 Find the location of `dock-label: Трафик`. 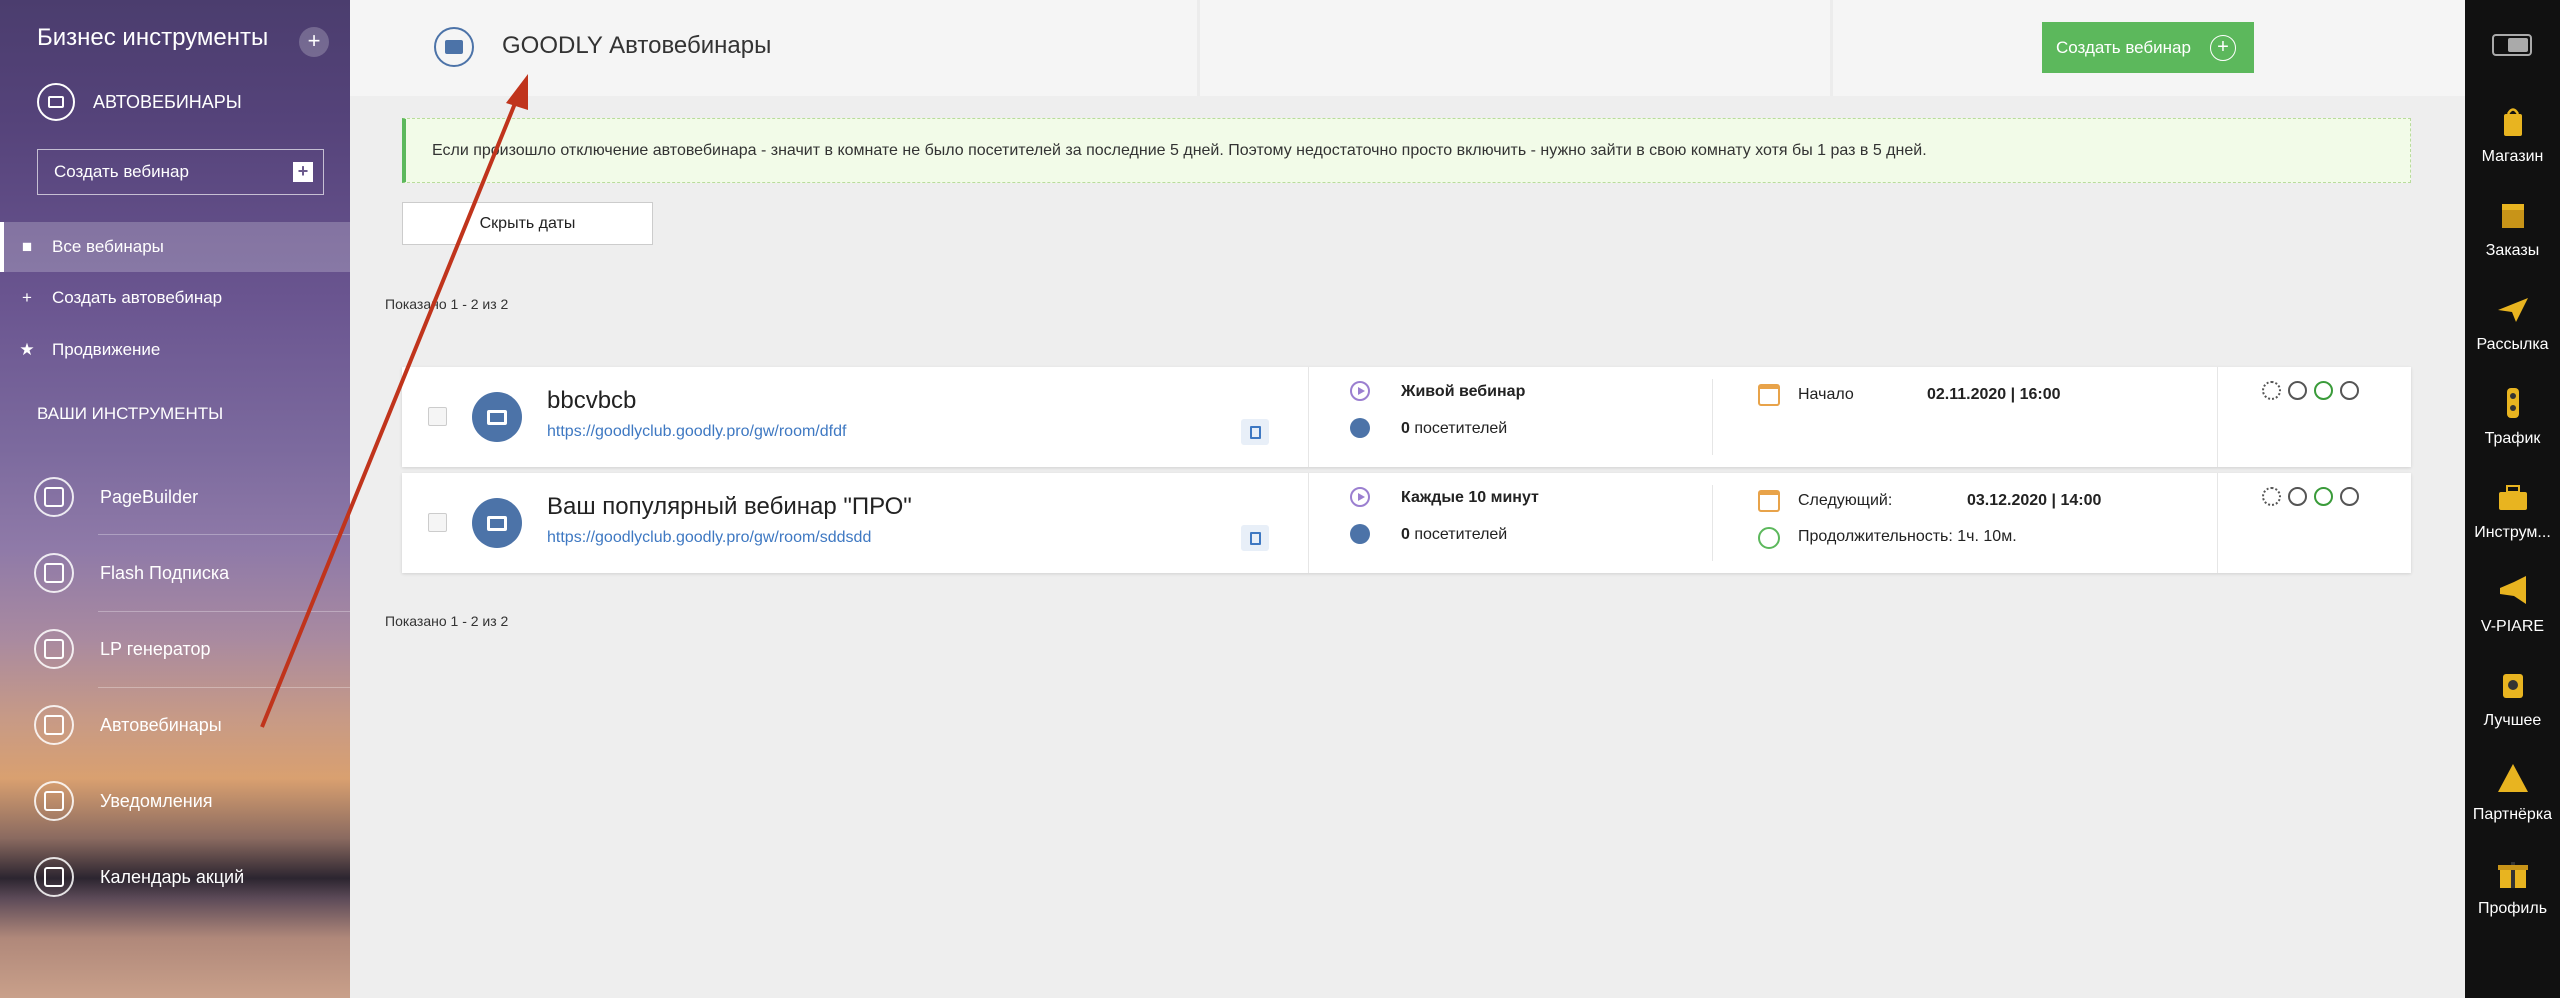

dock-label: Трафик is located at coordinates (2512, 438).